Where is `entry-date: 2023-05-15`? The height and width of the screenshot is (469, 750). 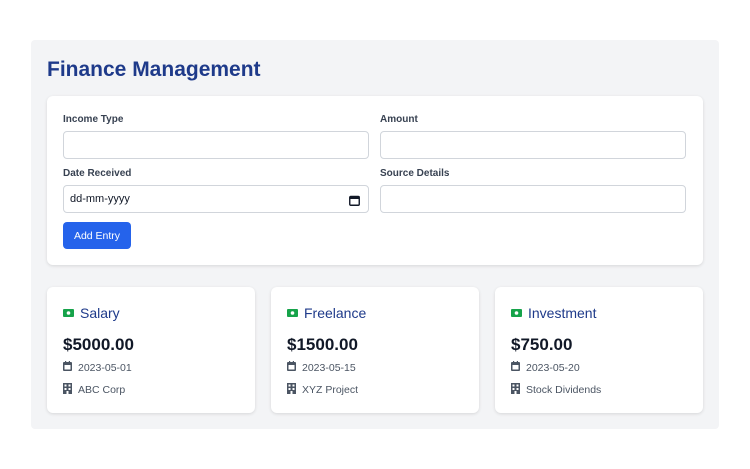
entry-date: 2023-05-15 is located at coordinates (329, 367).